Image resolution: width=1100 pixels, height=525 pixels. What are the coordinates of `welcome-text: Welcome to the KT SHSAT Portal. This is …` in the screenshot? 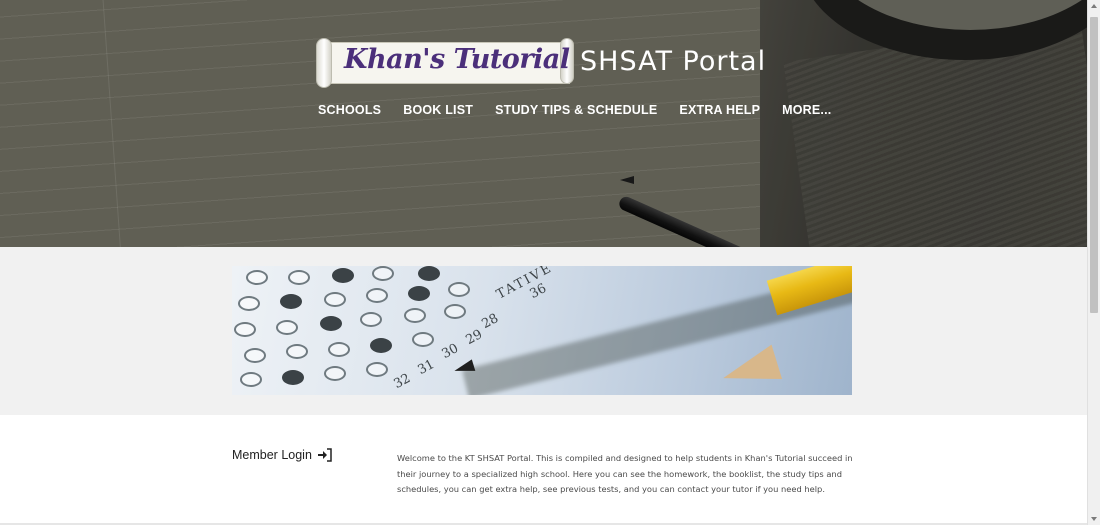 It's located at (625, 473).